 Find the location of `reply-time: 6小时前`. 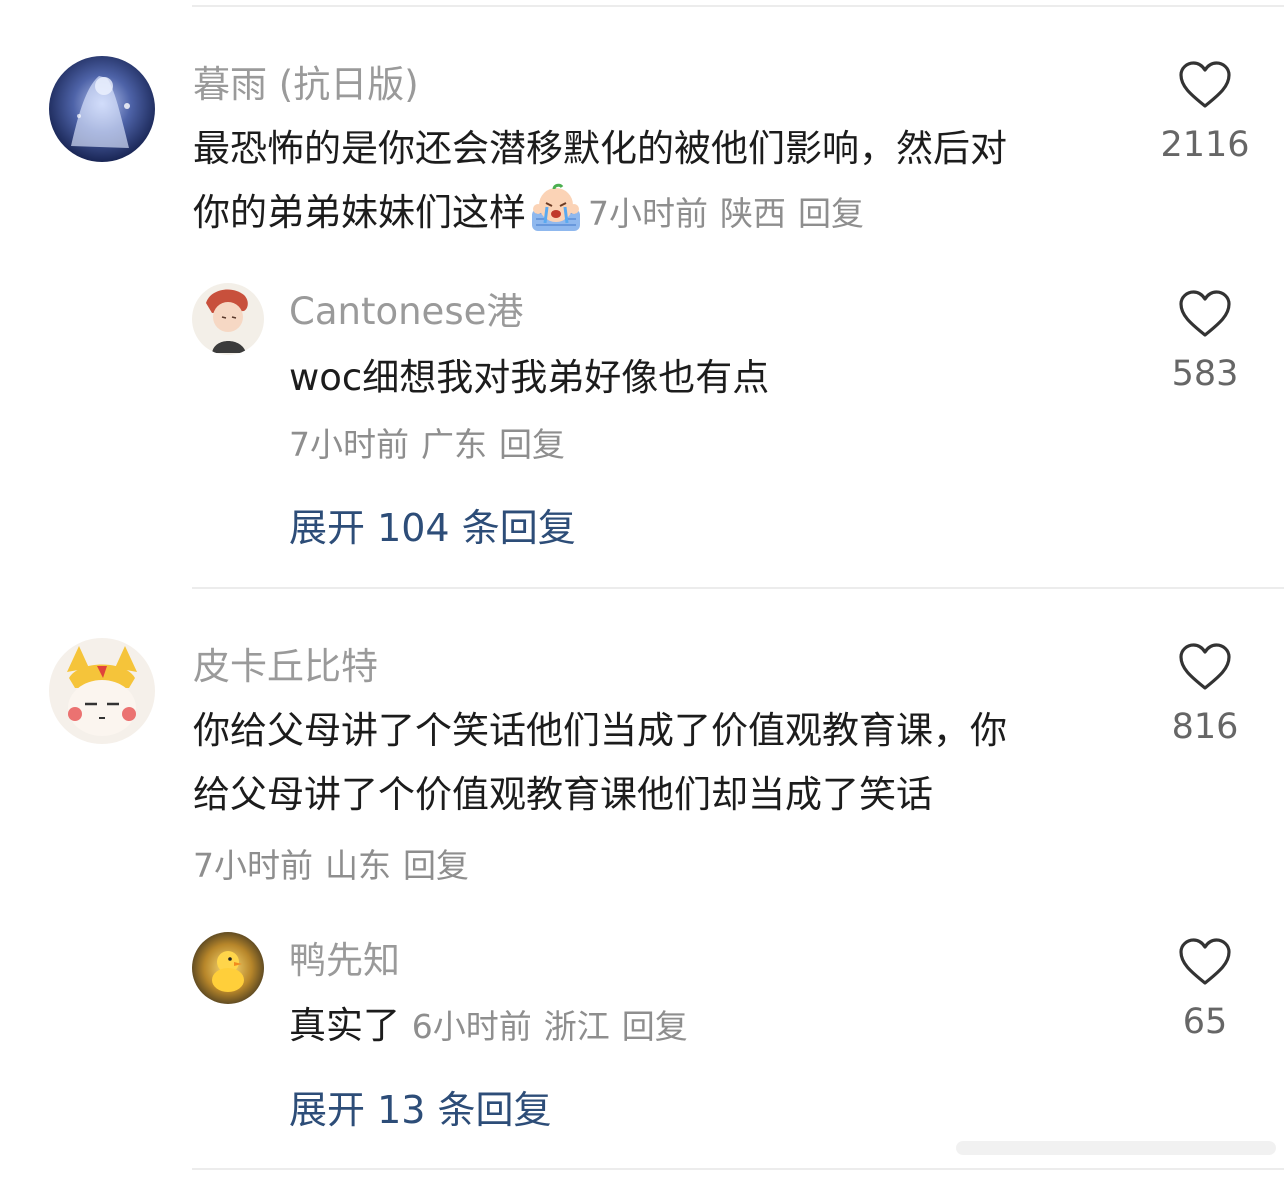

reply-time: 6小时前 is located at coordinates (471, 1026).